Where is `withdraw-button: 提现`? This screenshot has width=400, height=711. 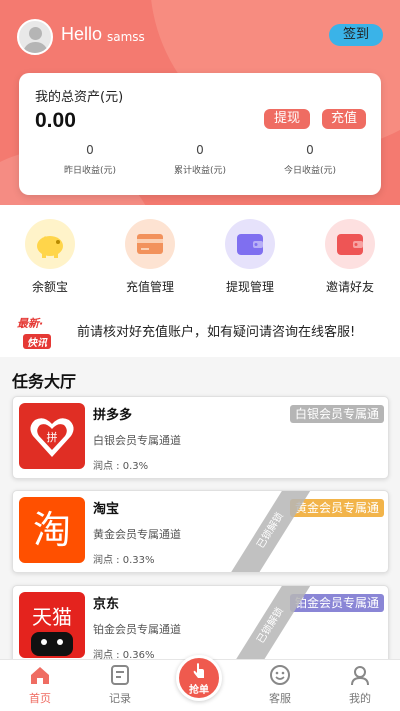
withdraw-button: 提现 is located at coordinates (287, 119).